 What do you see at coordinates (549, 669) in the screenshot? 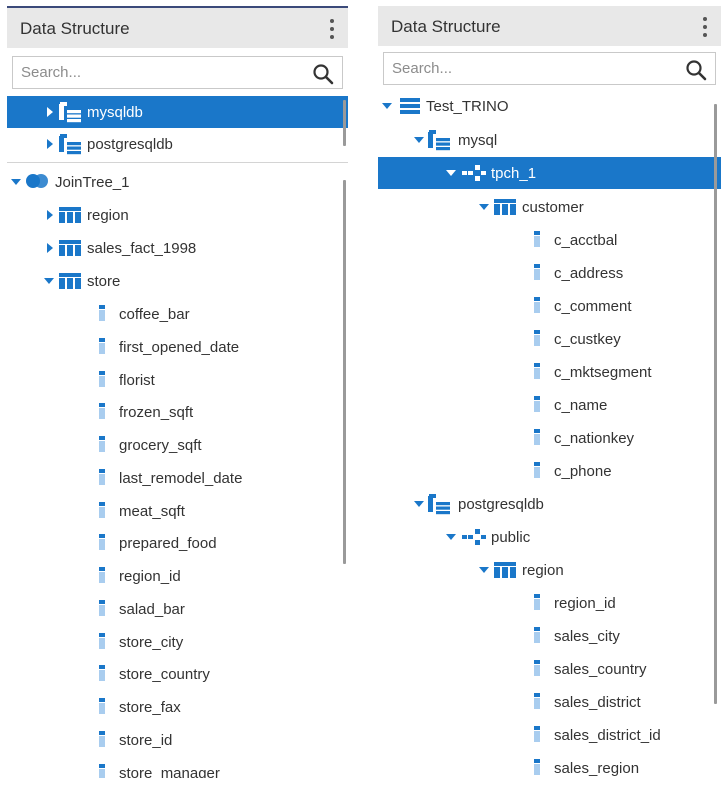
I see `tree-item-column: sales_country` at bounding box center [549, 669].